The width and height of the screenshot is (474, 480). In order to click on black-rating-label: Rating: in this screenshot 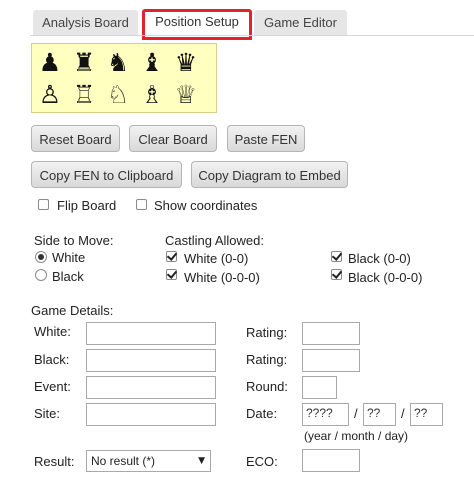, I will do `click(267, 359)`.